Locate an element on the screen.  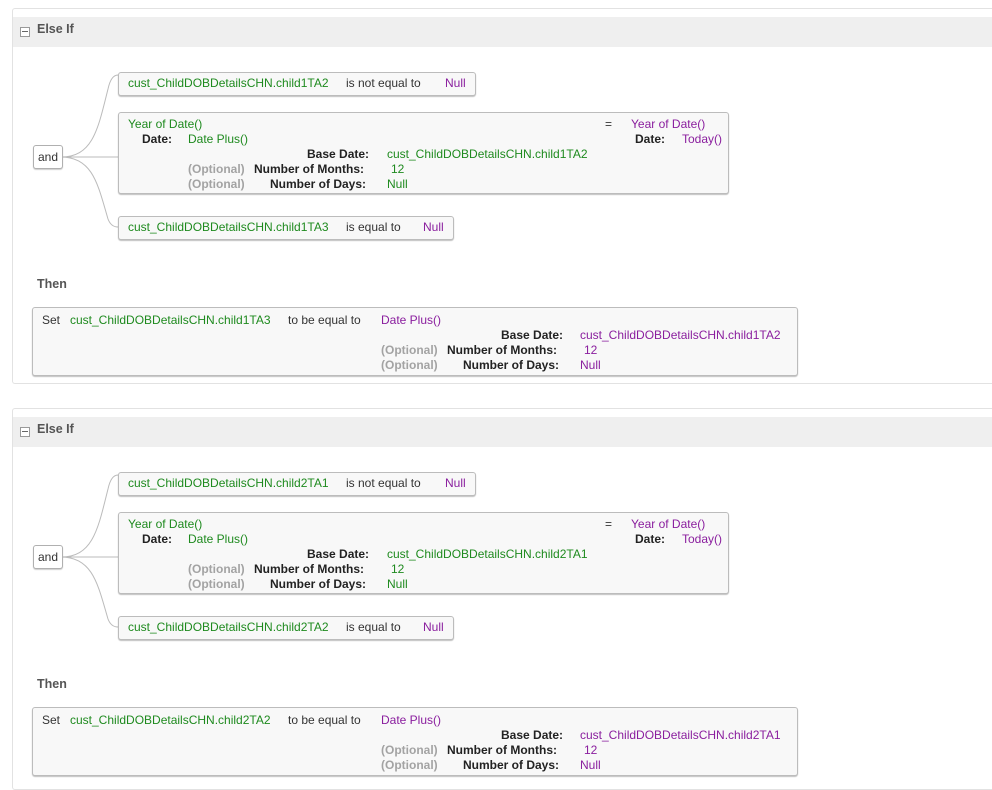
condition-field: cust_ChildDOBDetailsCHN.child2TA1 is located at coordinates (228, 483).